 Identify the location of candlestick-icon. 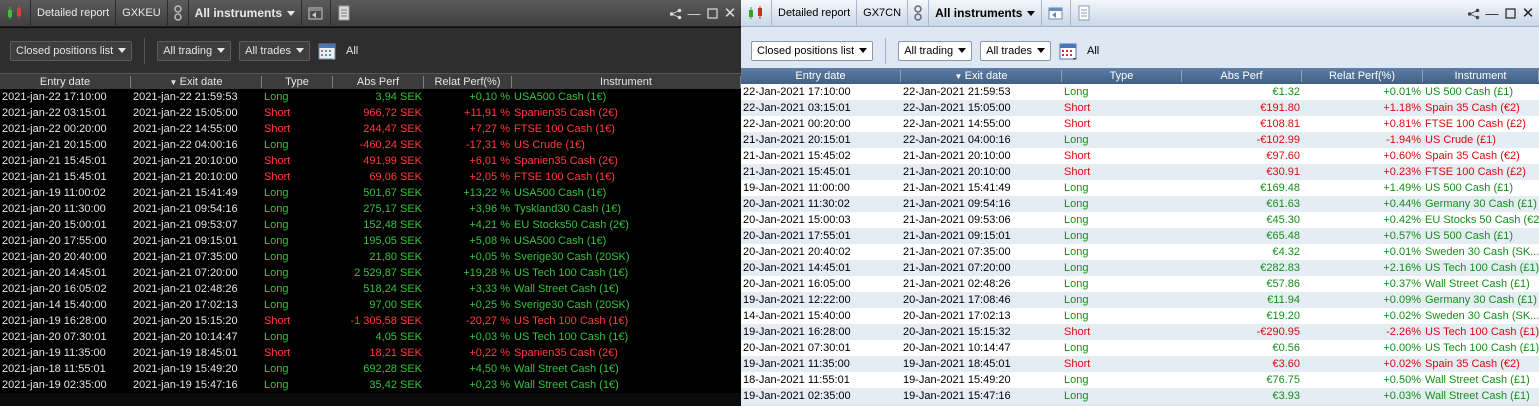
(756, 13).